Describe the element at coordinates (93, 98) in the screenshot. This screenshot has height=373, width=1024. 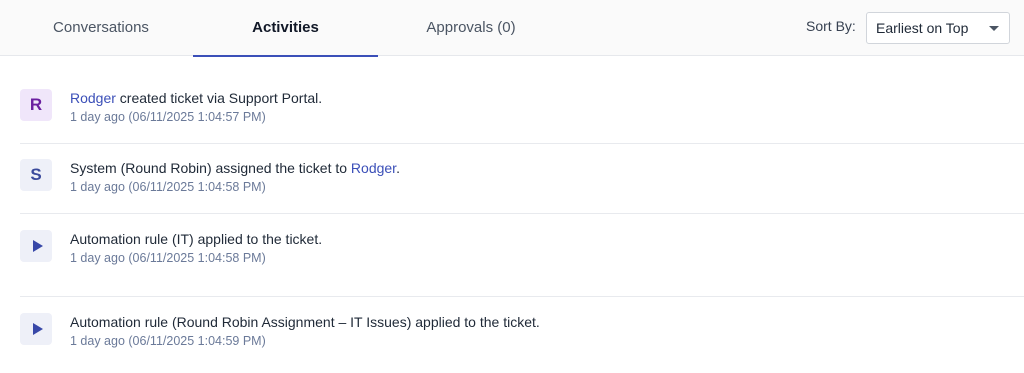
I see `actor-link: Rodger` at that location.